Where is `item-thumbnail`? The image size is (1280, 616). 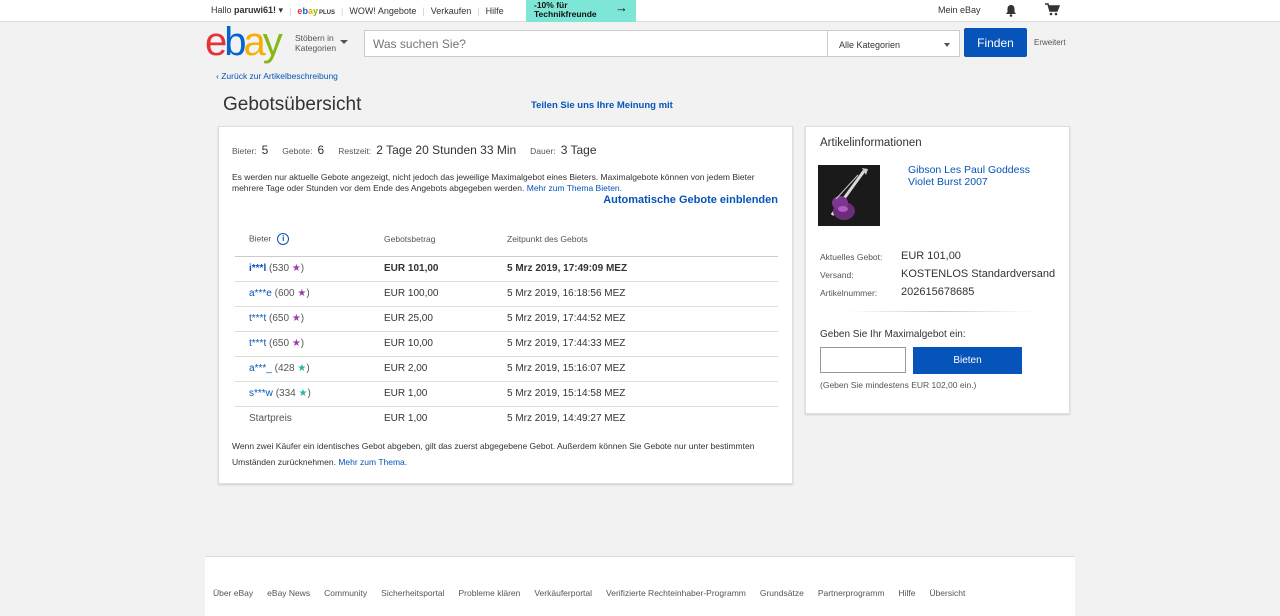
item-thumbnail is located at coordinates (849, 195).